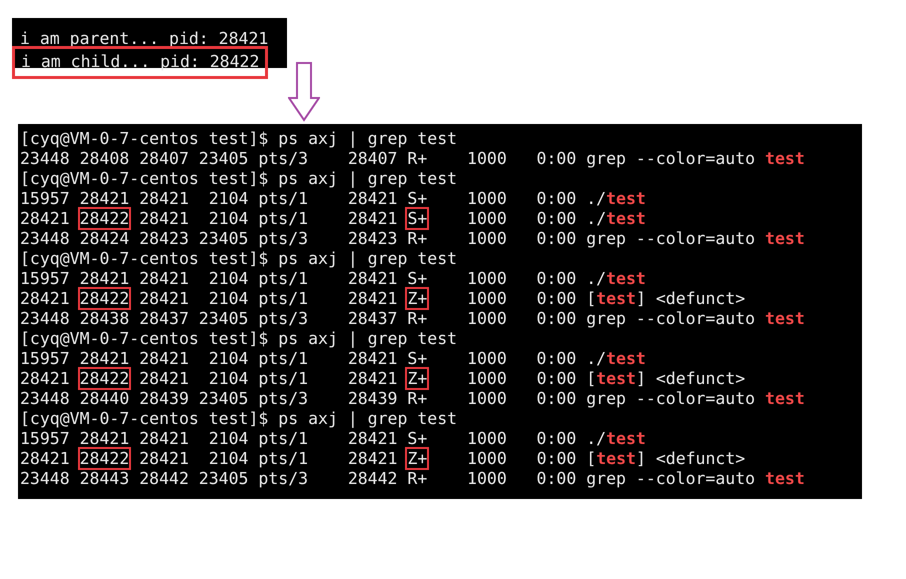 This screenshot has width=906, height=579. Describe the element at coordinates (388, 318) in the screenshot. I see `terminal-text: 23448 28438 28437 23405 pts/3 28437 R+ 1000 0:00 grep --color=auto` at that location.